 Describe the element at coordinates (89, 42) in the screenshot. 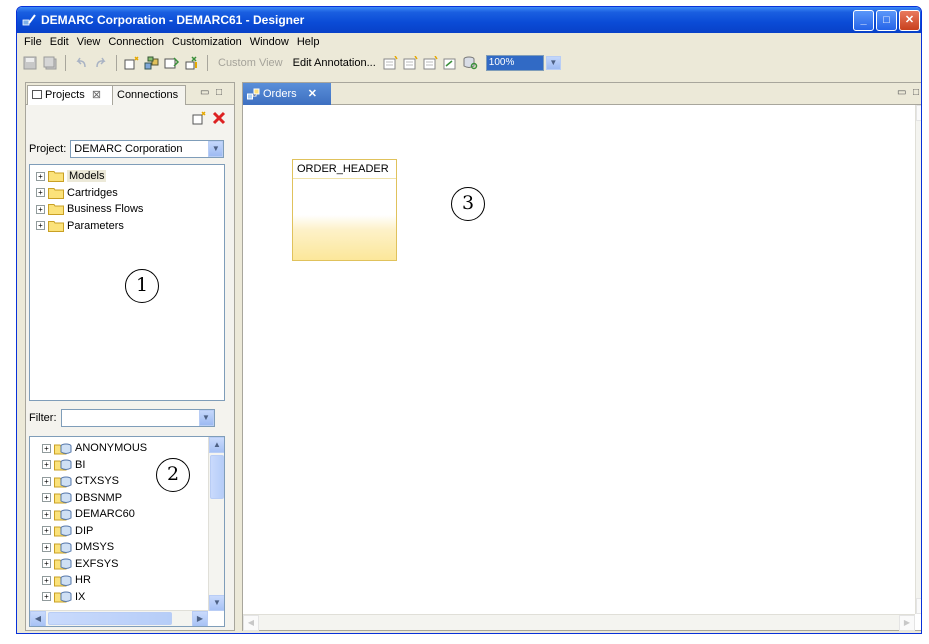

I see `menu-view: View` at that location.